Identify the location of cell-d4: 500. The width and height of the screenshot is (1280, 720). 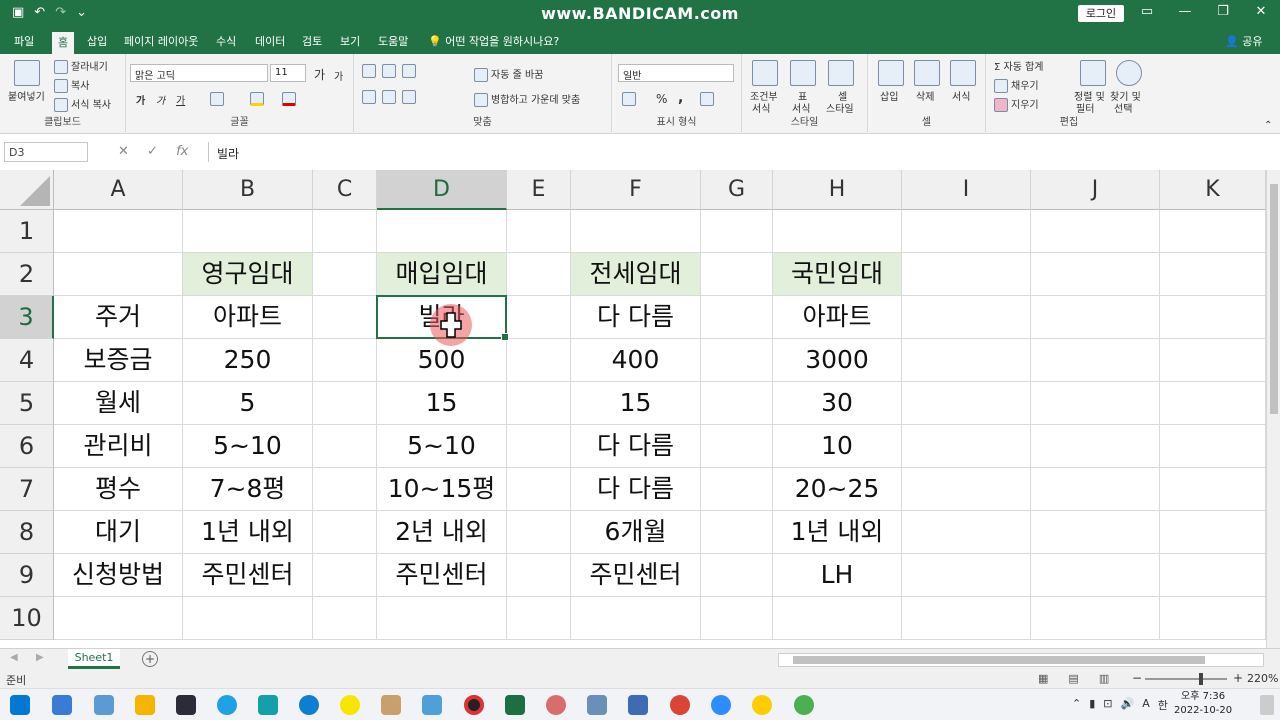
(442, 360).